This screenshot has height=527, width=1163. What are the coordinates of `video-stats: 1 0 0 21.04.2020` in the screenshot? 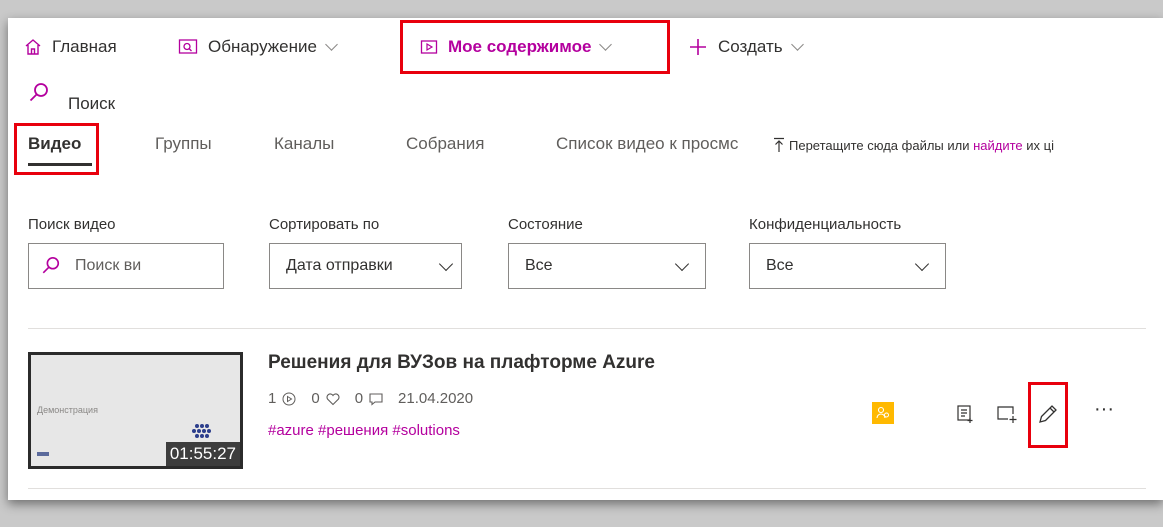 It's located at (370, 398).